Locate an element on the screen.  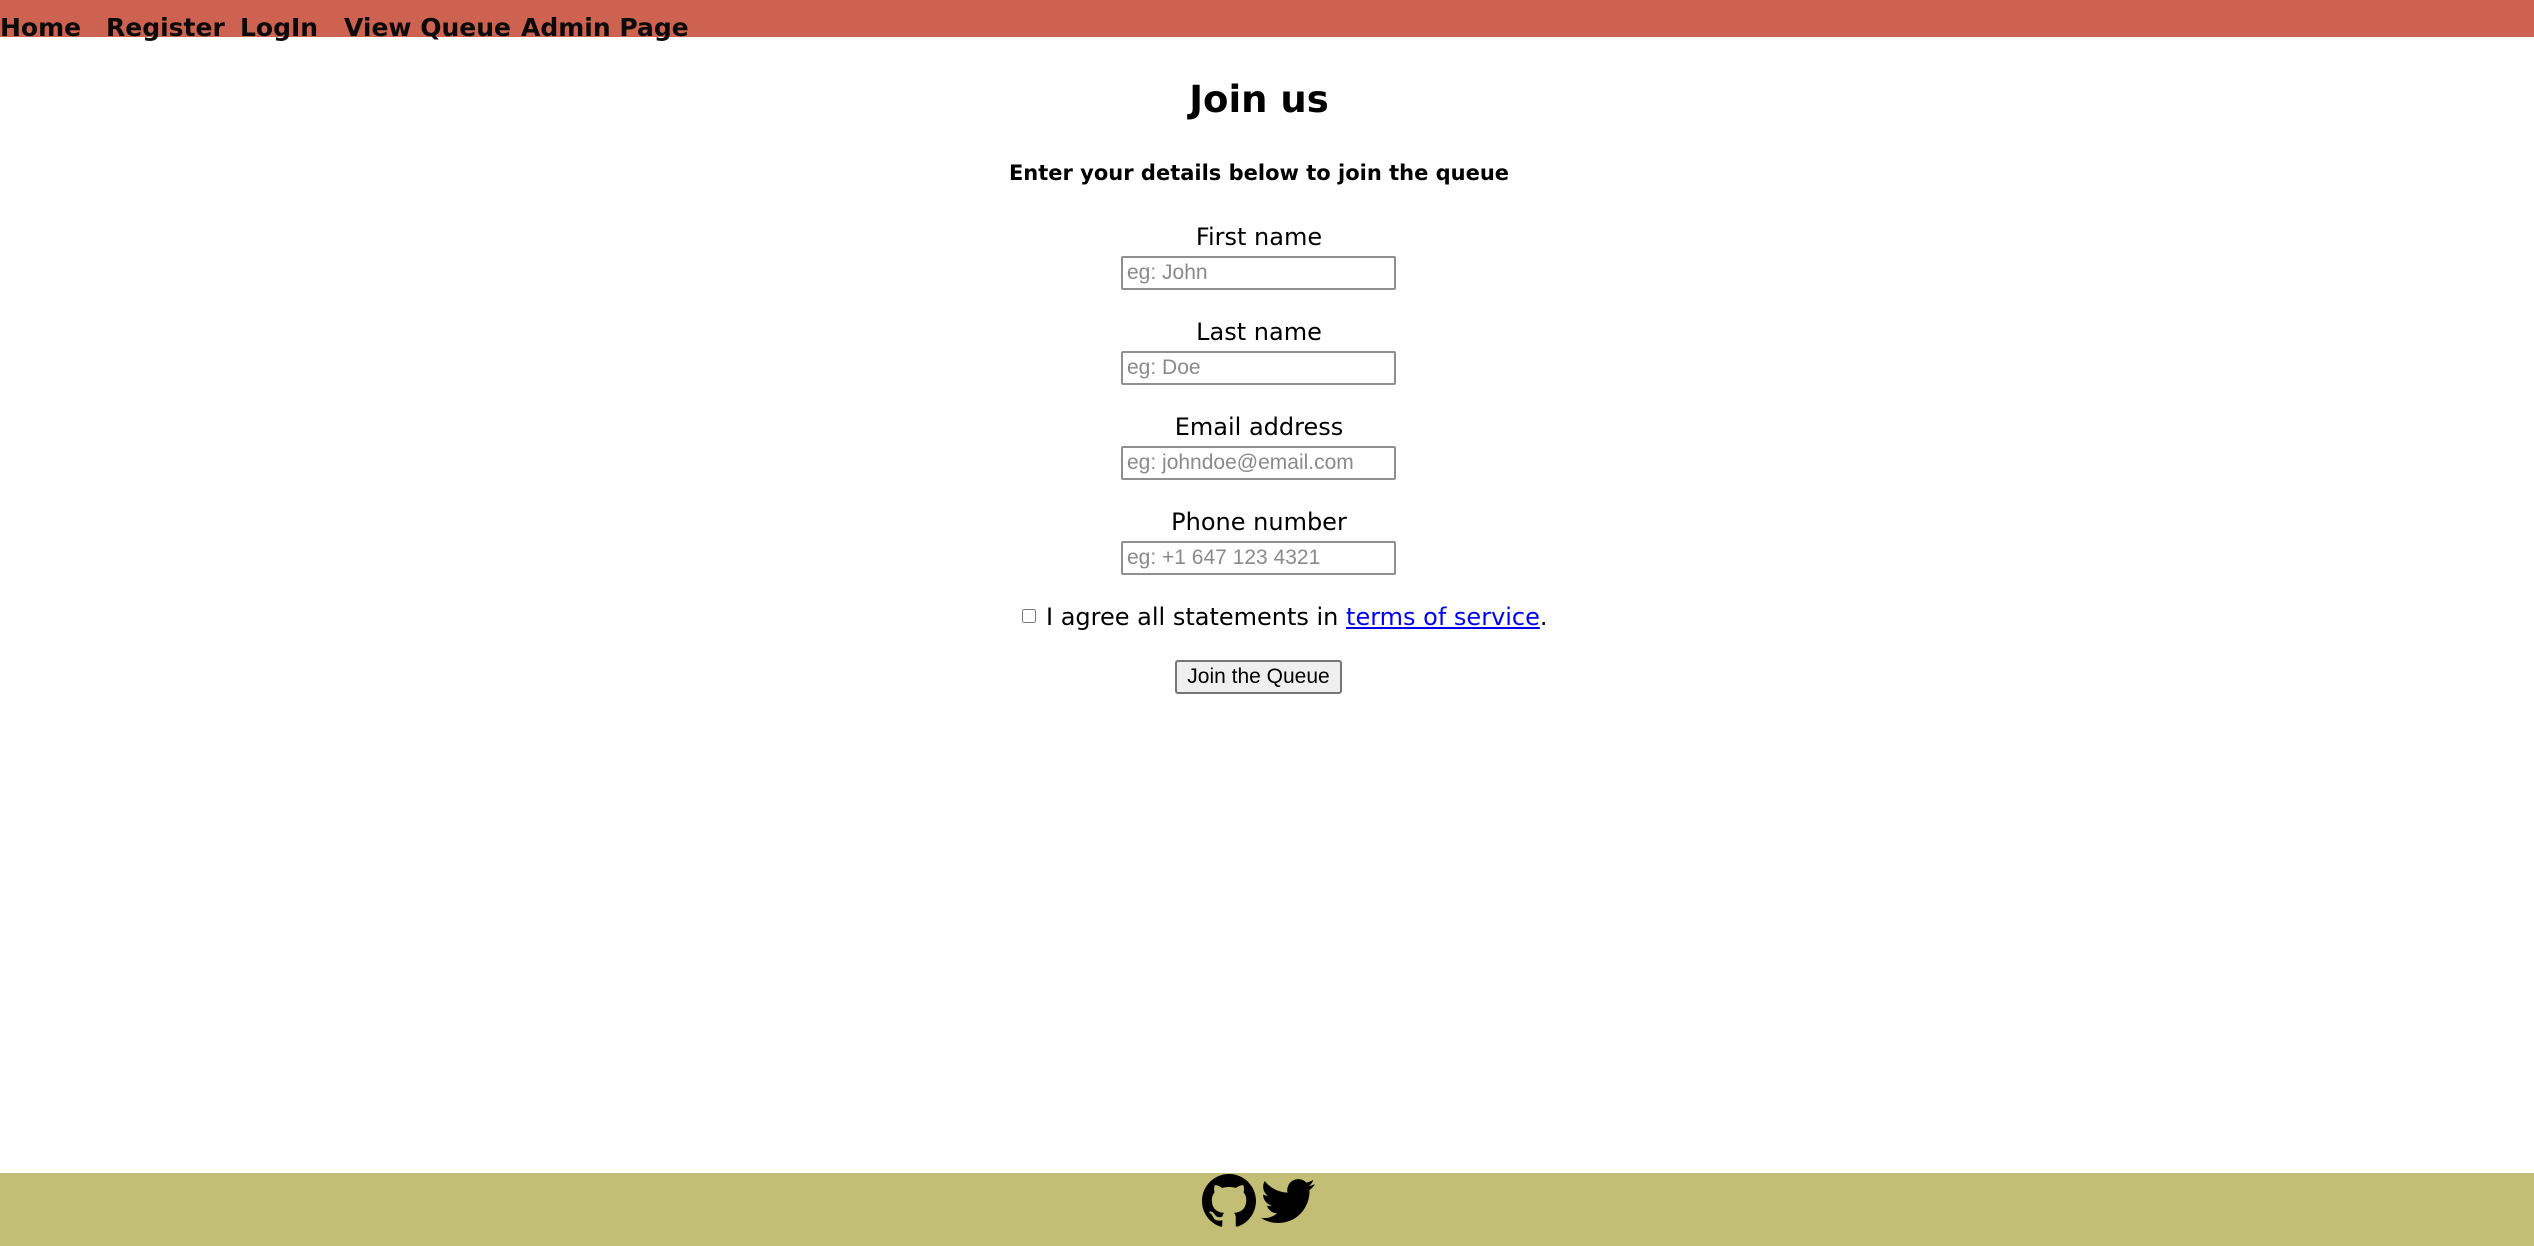
nav-admin-page-link: Admin Page is located at coordinates (605, 28).